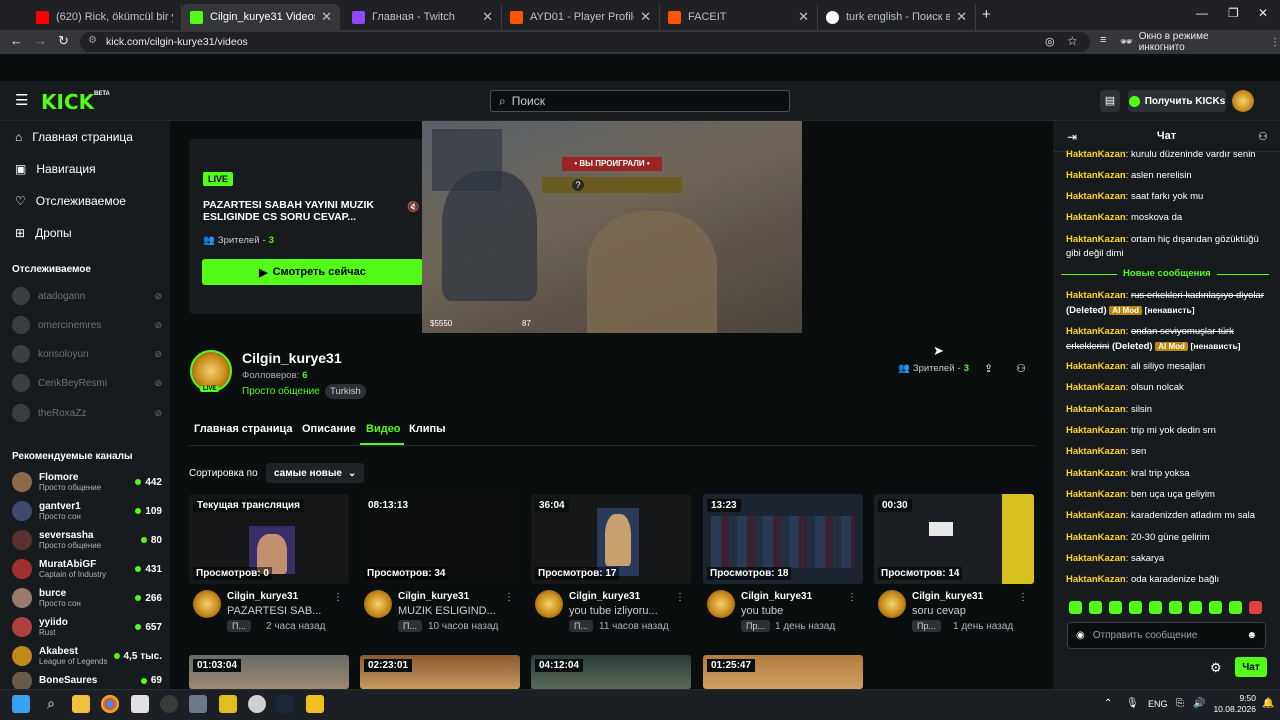 This screenshot has height=720, width=1280. Describe the element at coordinates (257, 704) in the screenshot. I see `mouse-app-icon` at that location.